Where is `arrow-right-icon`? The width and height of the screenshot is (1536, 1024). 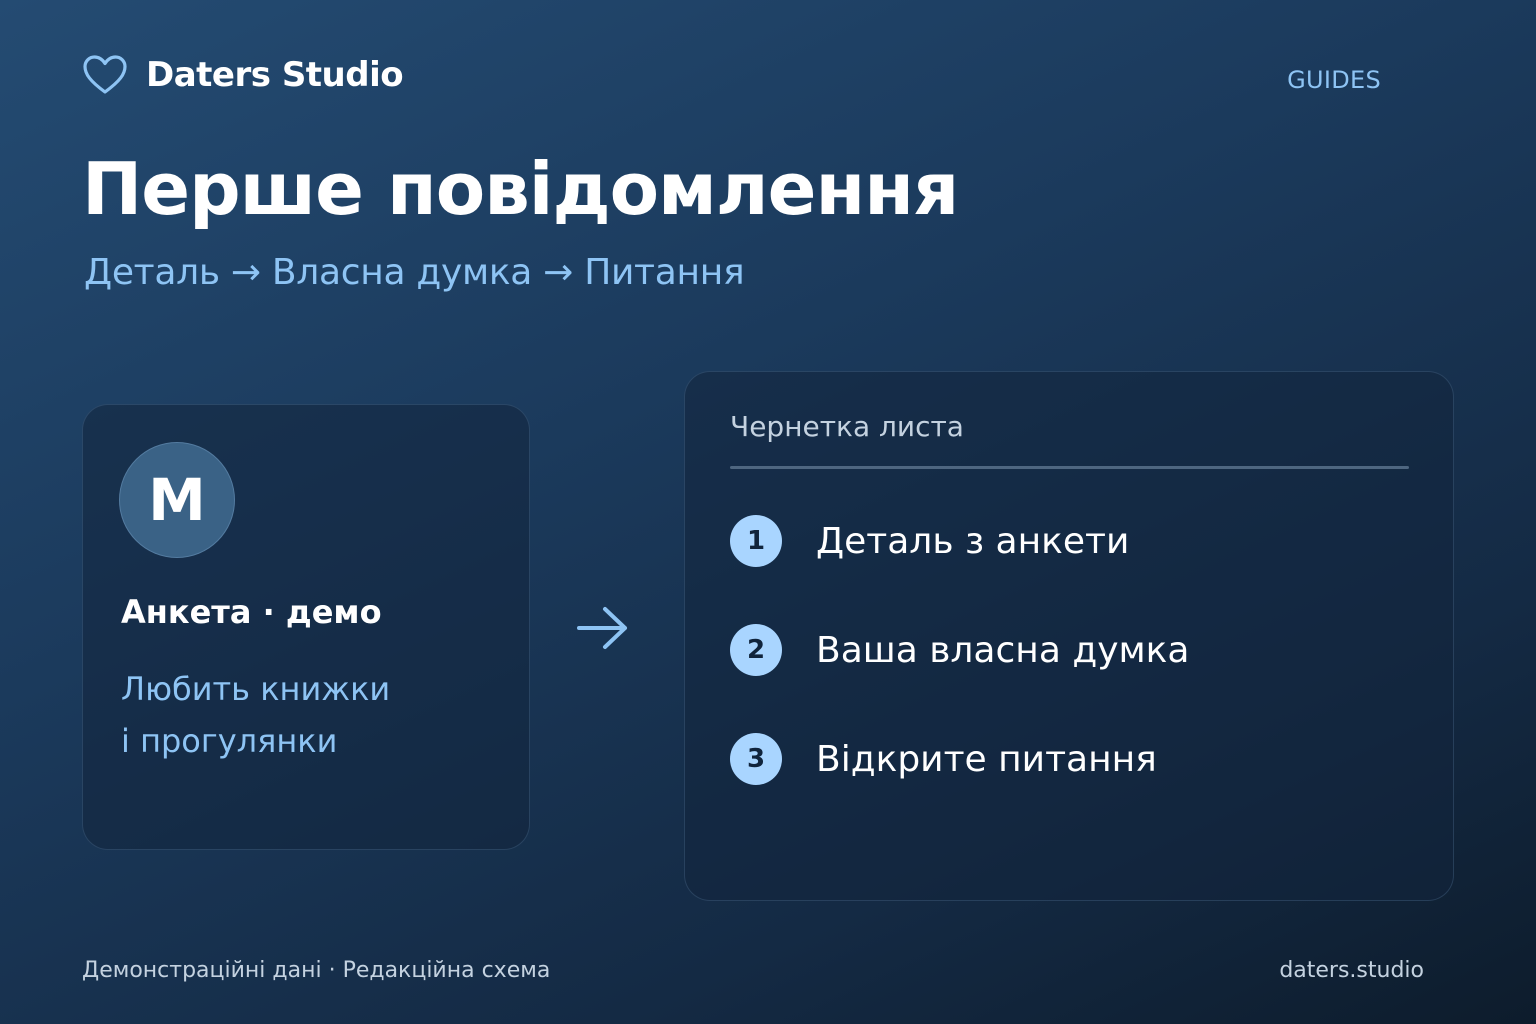 arrow-right-icon is located at coordinates (602, 628).